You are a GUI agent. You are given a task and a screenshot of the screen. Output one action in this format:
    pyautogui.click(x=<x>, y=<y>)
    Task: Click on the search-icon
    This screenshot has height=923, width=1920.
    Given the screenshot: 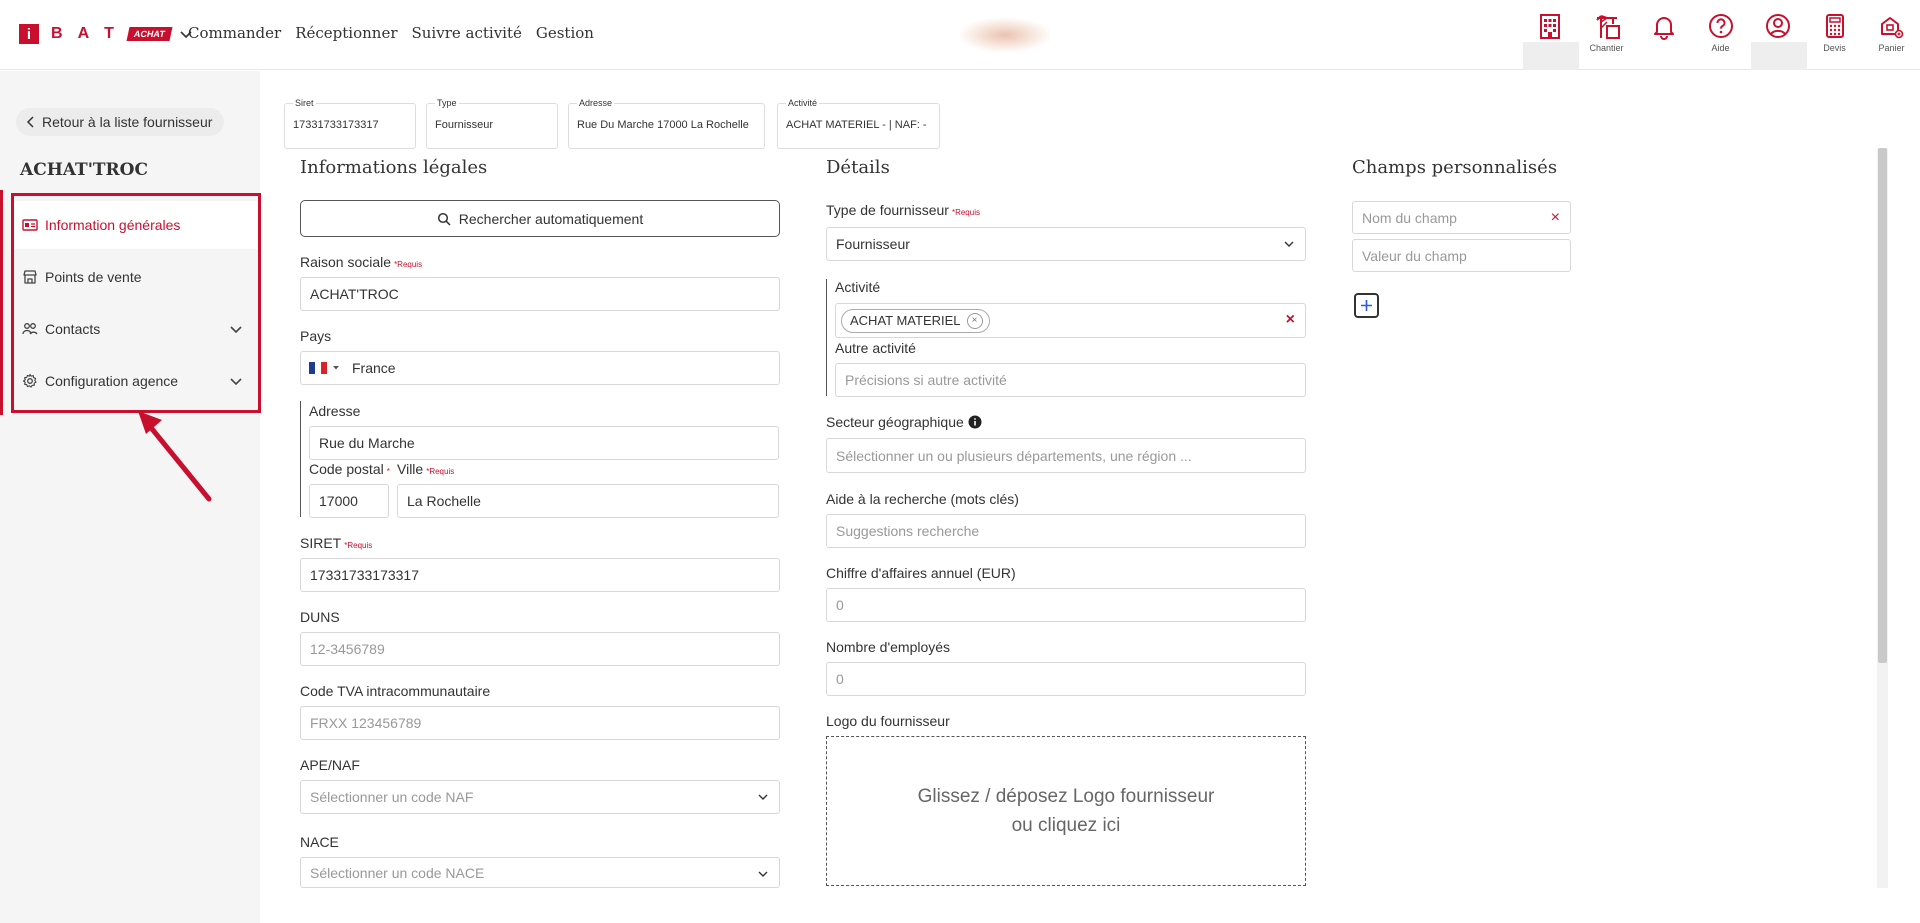 What is the action you would take?
    pyautogui.click(x=444, y=219)
    